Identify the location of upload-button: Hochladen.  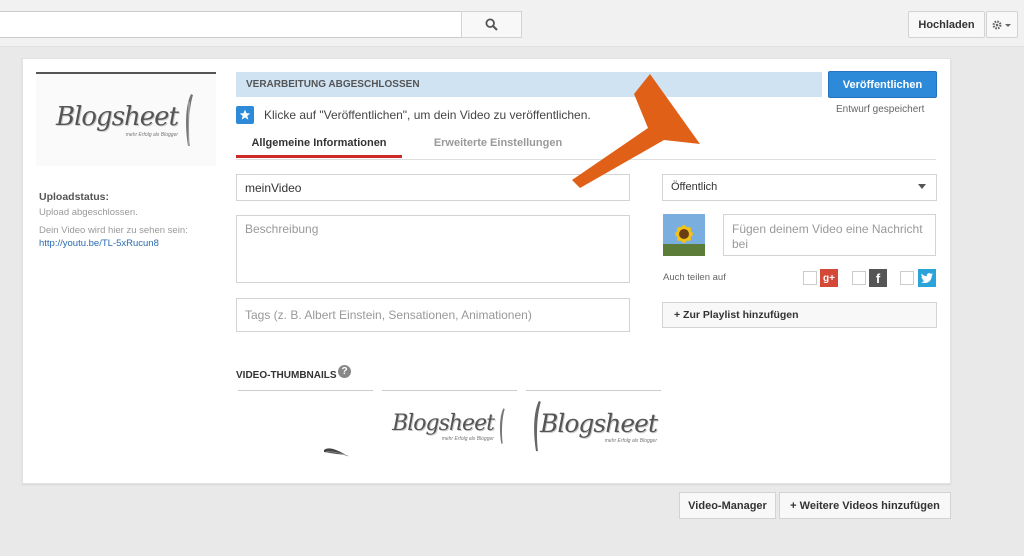
(946, 24).